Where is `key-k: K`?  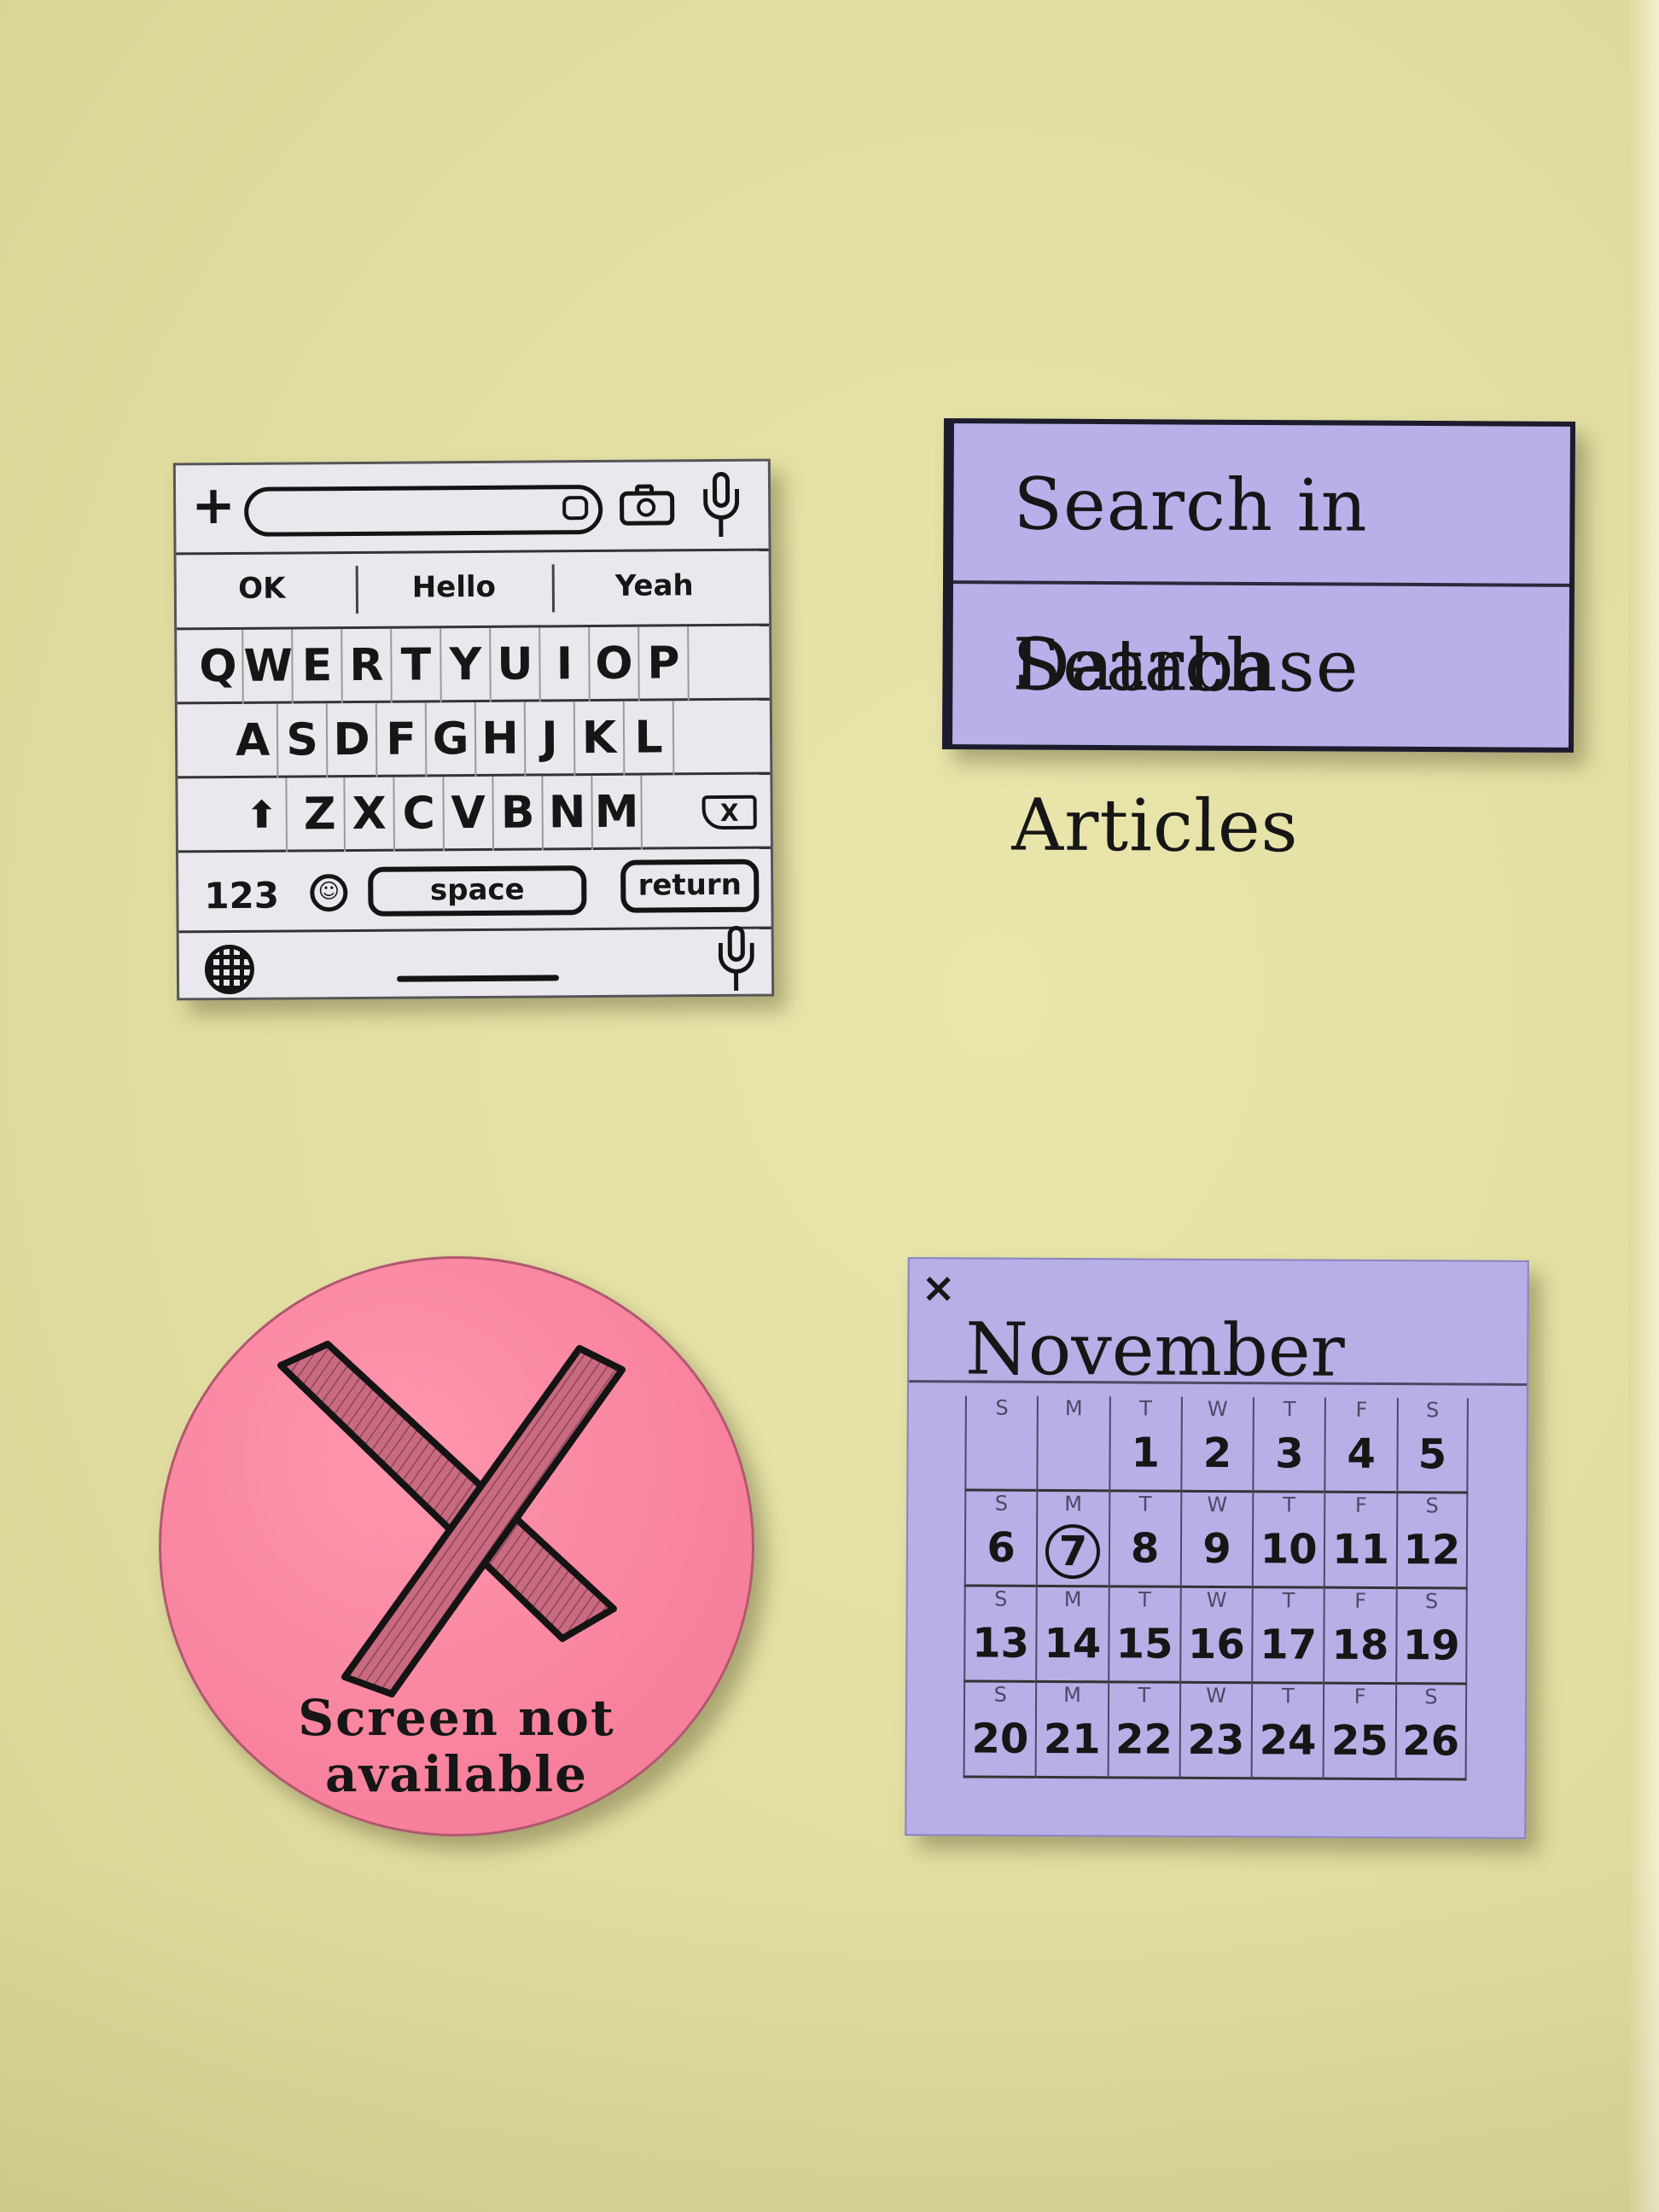 key-k: K is located at coordinates (600, 739).